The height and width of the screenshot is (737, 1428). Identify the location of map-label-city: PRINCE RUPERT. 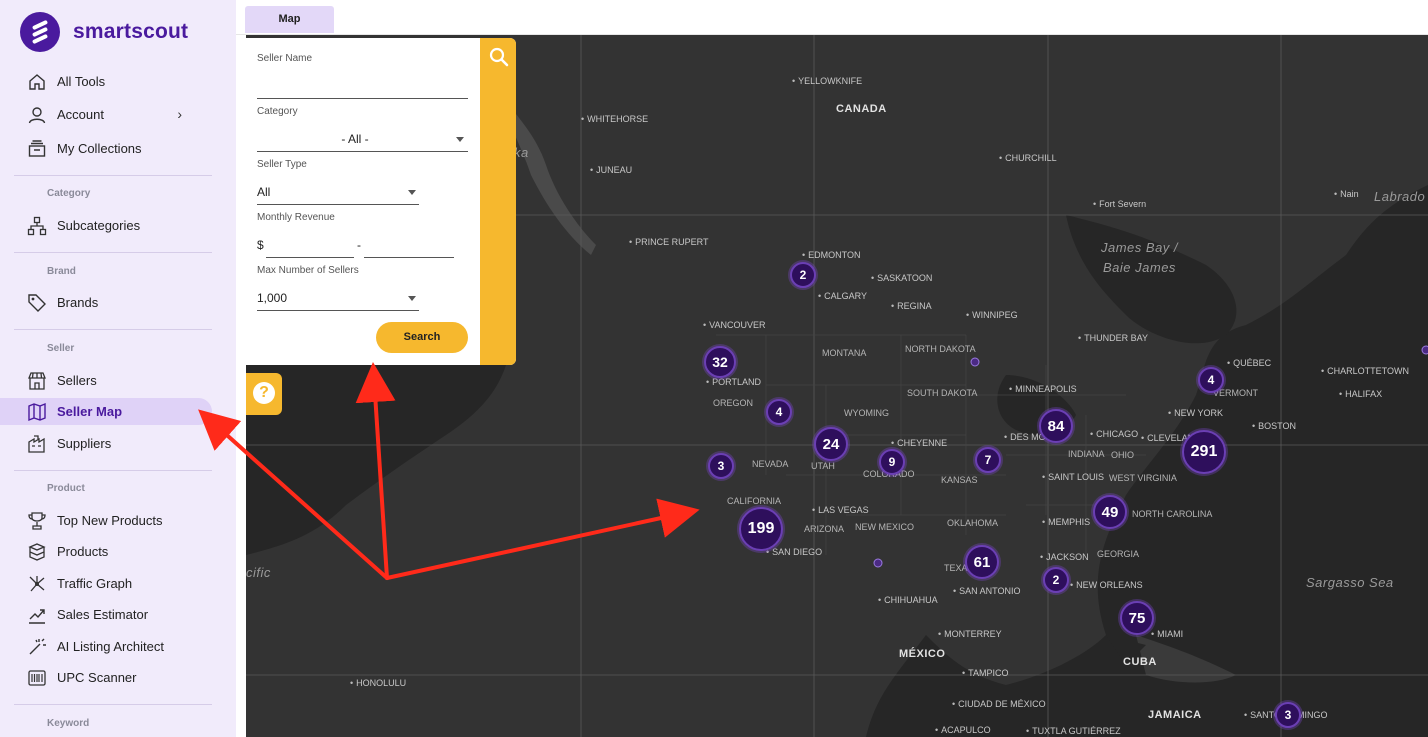
(668, 242).